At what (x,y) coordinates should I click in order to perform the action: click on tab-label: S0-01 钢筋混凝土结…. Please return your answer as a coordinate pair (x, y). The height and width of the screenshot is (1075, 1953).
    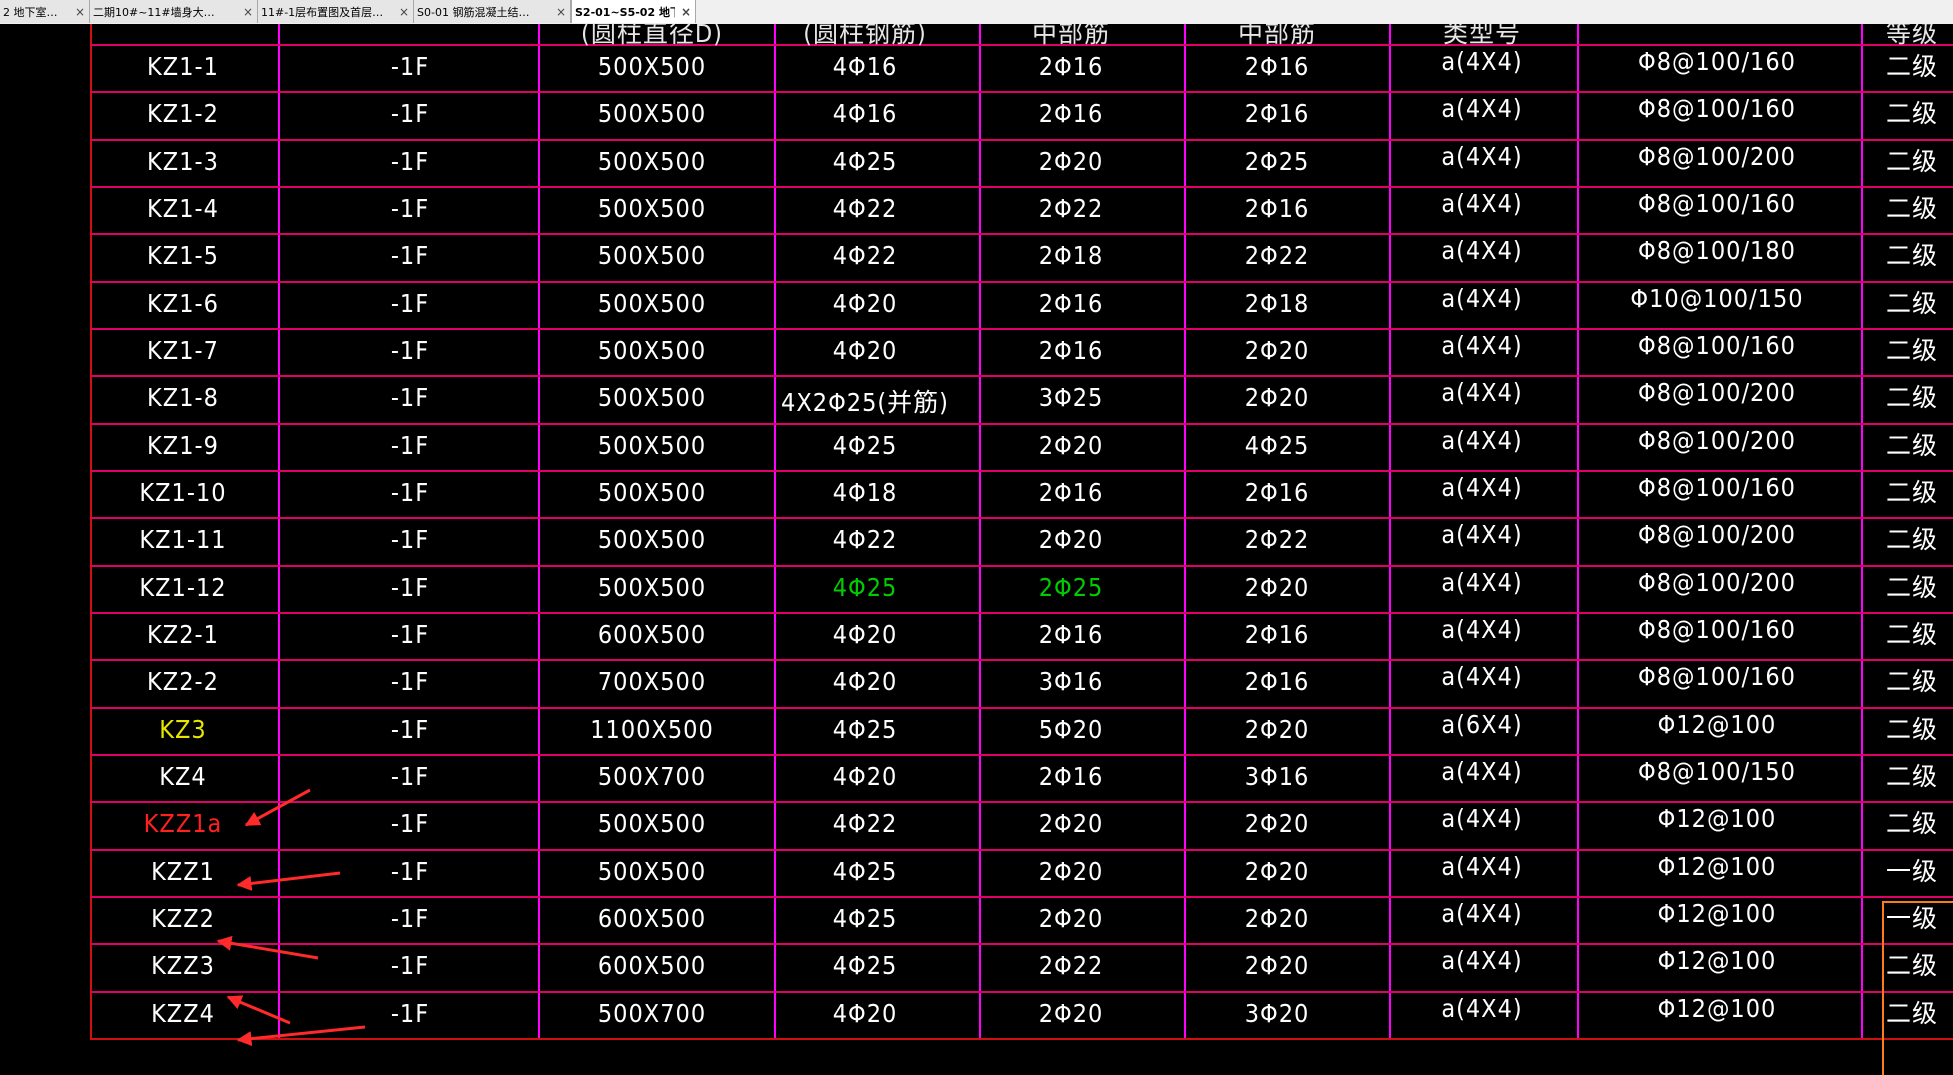
    Looking at the image, I should click on (473, 12).